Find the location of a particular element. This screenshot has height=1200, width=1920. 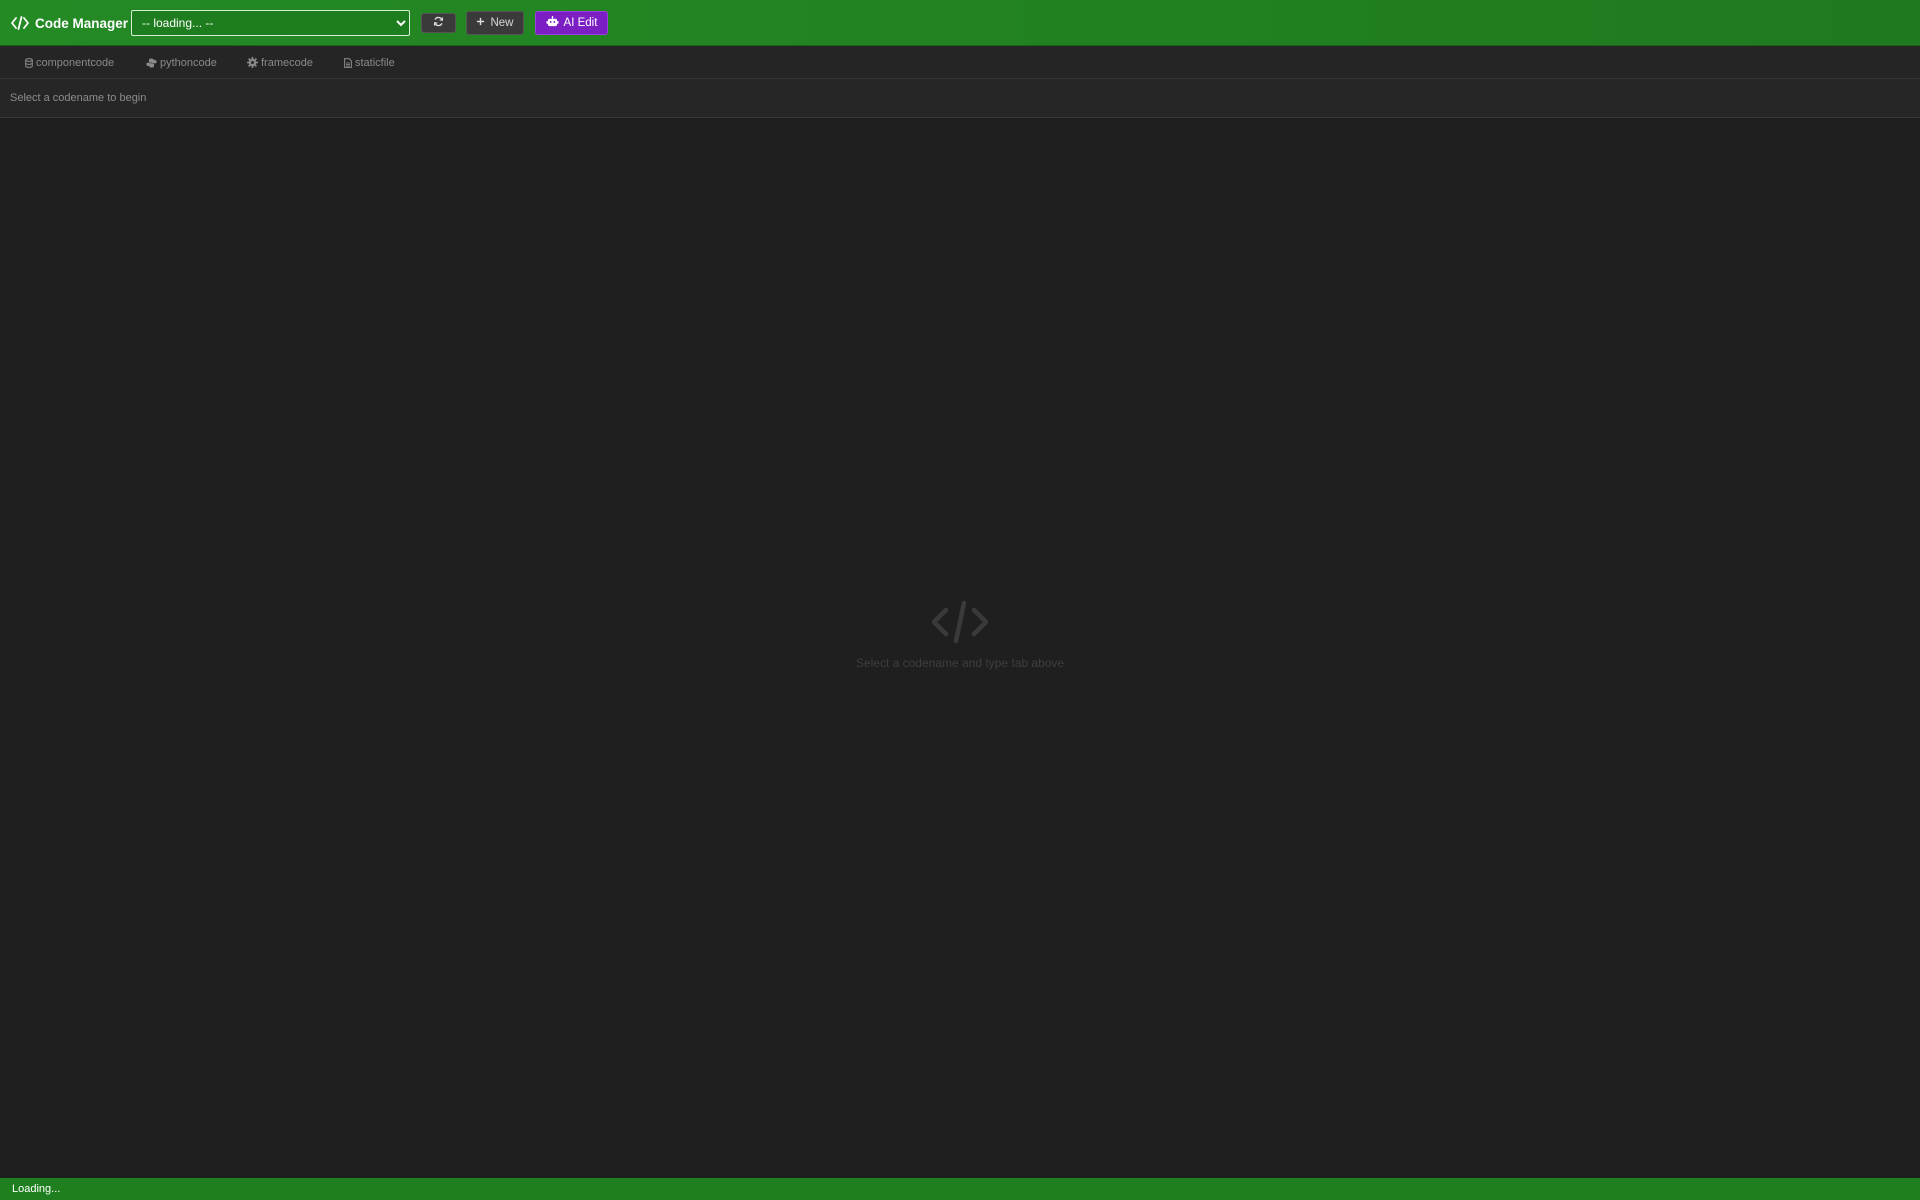

app-brand: Code Manager is located at coordinates (69, 23).